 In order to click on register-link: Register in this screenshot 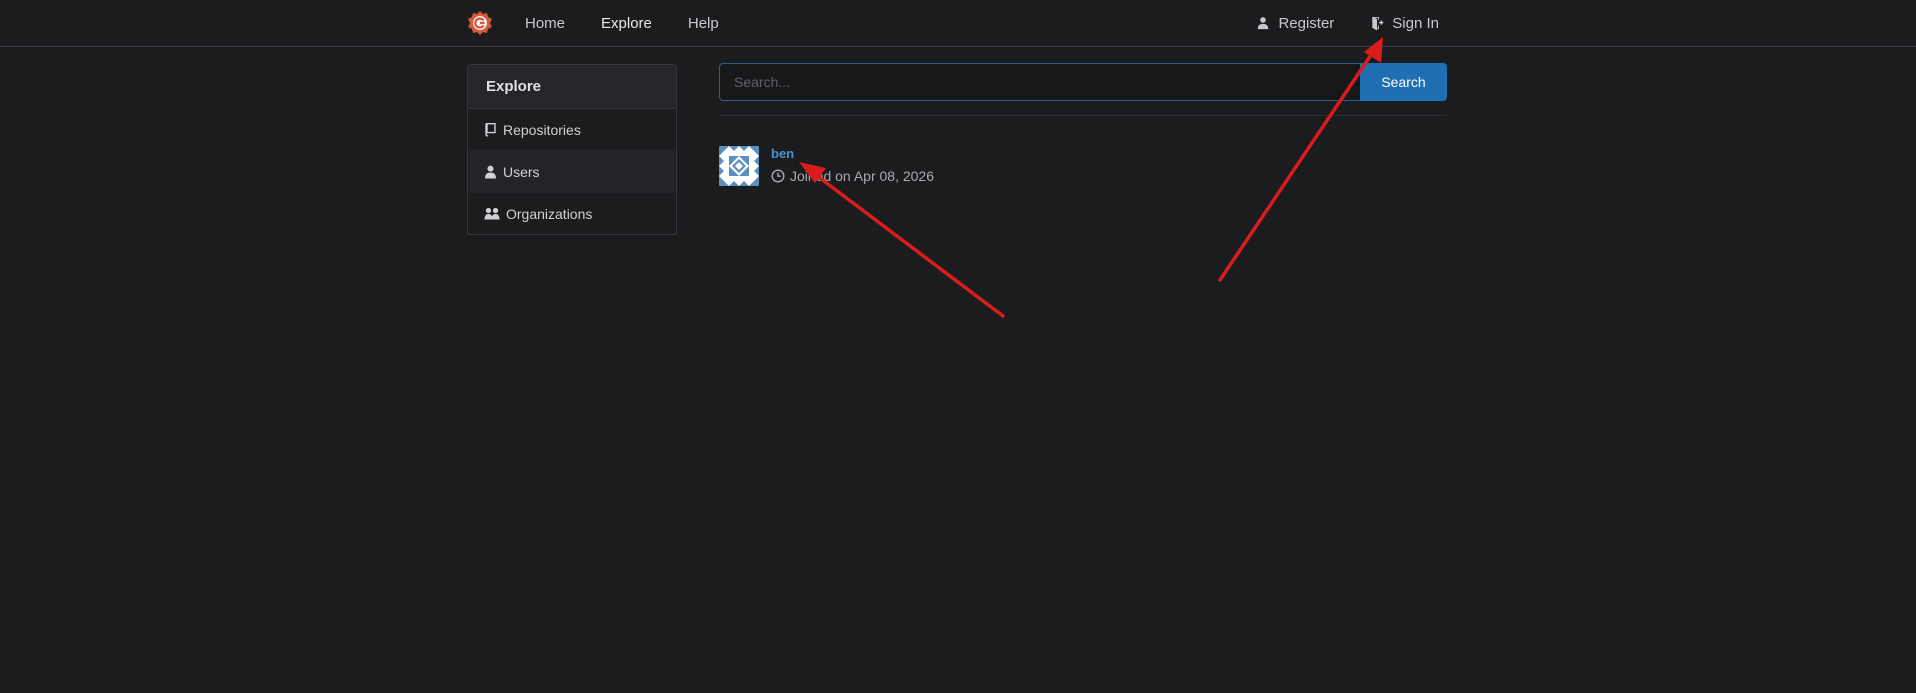, I will do `click(1295, 23)`.